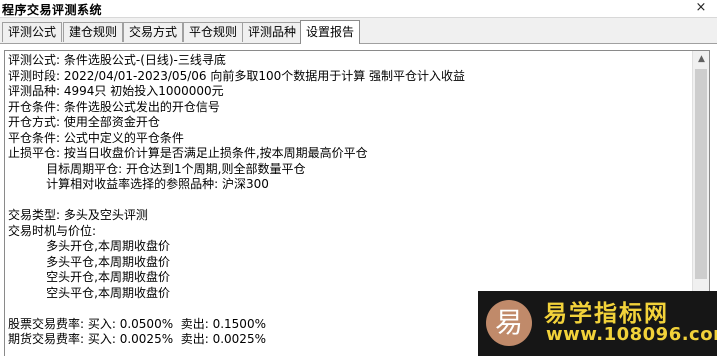 This screenshot has width=717, height=356. Describe the element at coordinates (509, 323) in the screenshot. I see `watermark-logo-icon: 易` at that location.